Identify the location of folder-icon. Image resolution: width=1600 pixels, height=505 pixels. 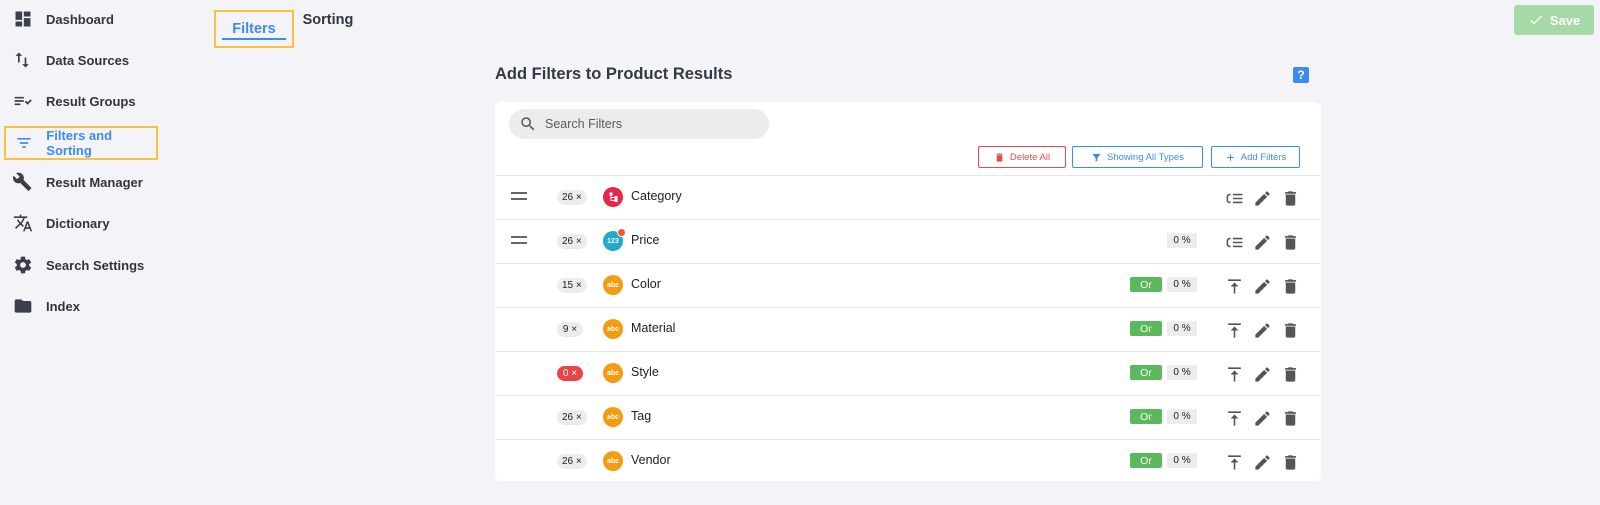
(23, 306).